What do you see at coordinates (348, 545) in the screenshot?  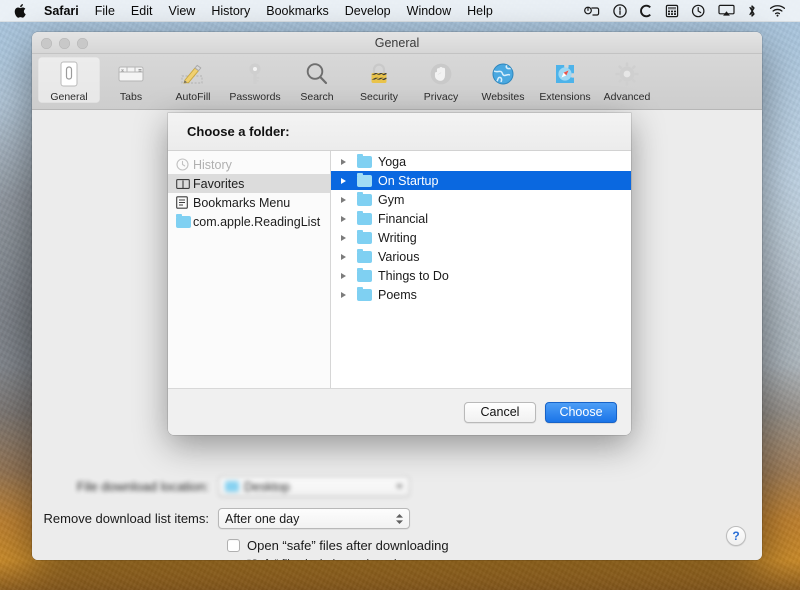 I see `open-safe-files-label: Open “safe” files after downloading` at bounding box center [348, 545].